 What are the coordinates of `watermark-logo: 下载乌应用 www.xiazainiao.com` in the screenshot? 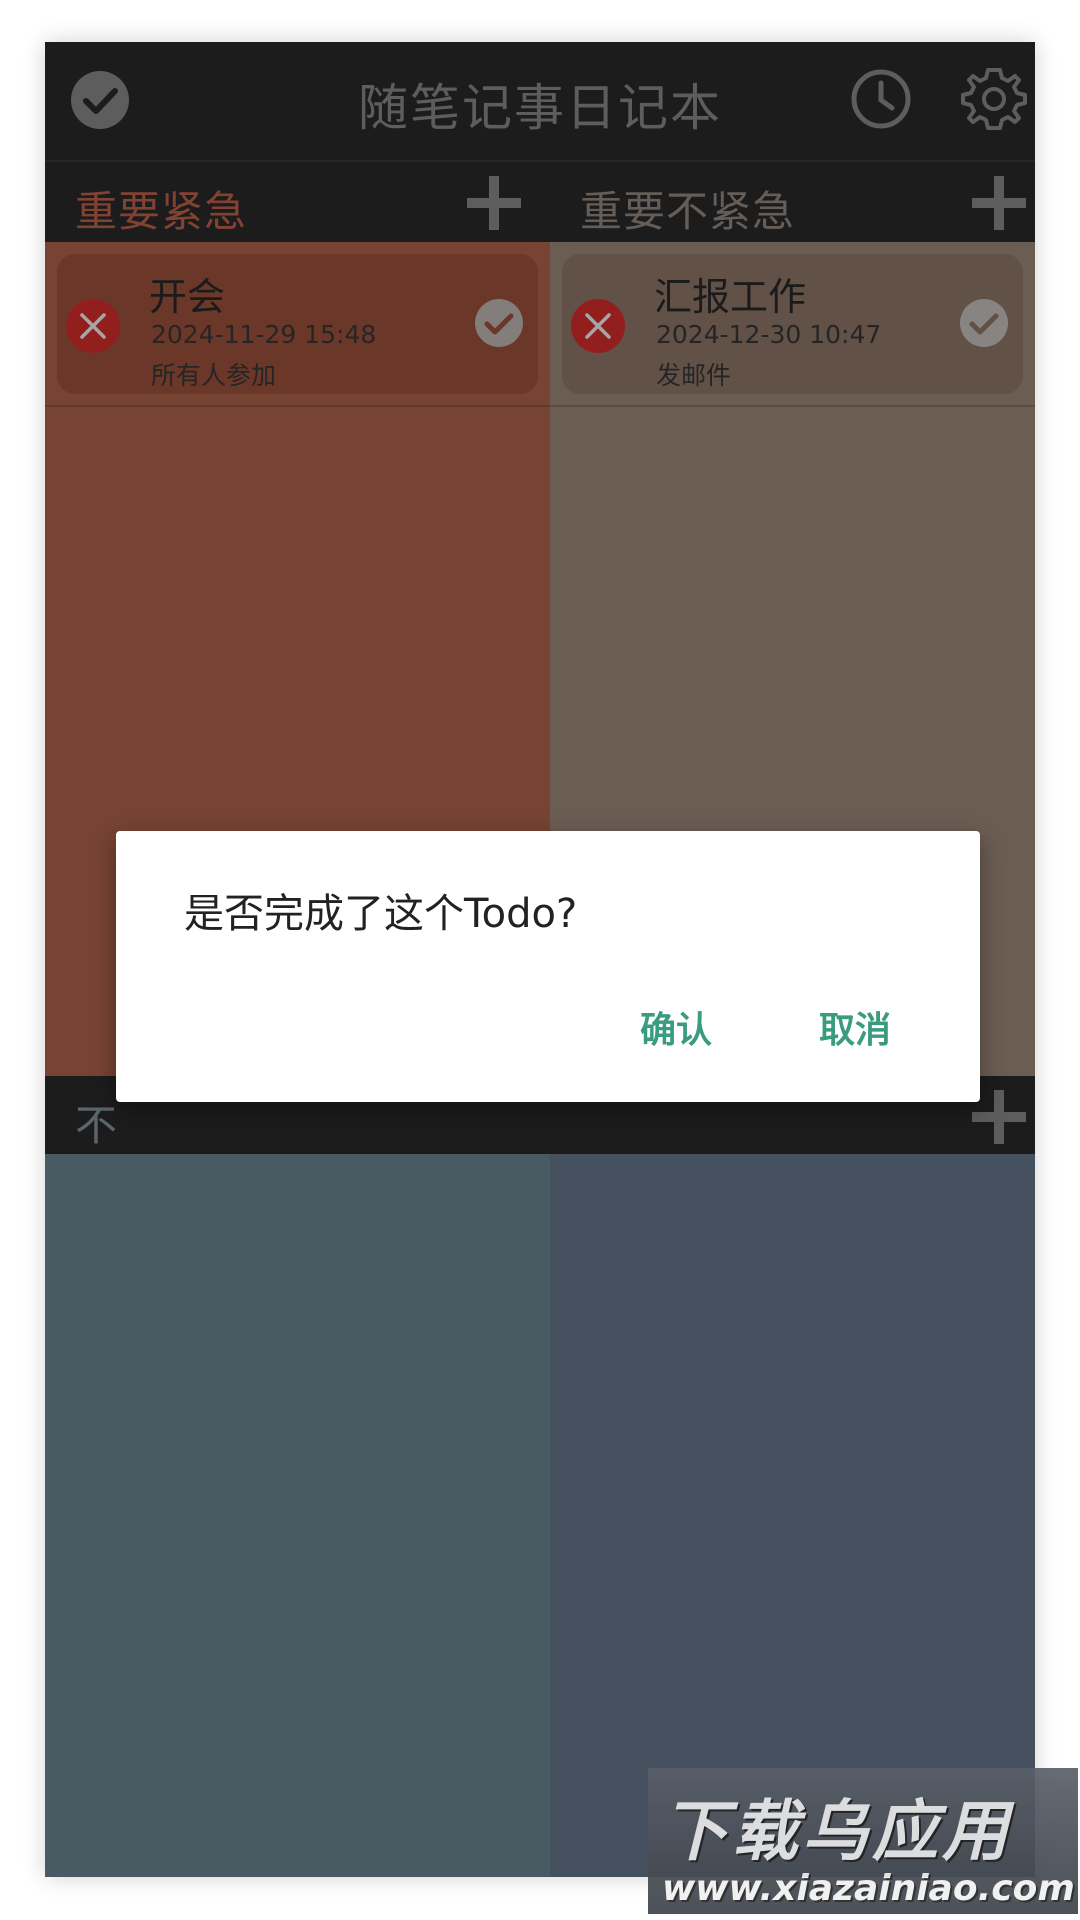 It's located at (863, 1841).